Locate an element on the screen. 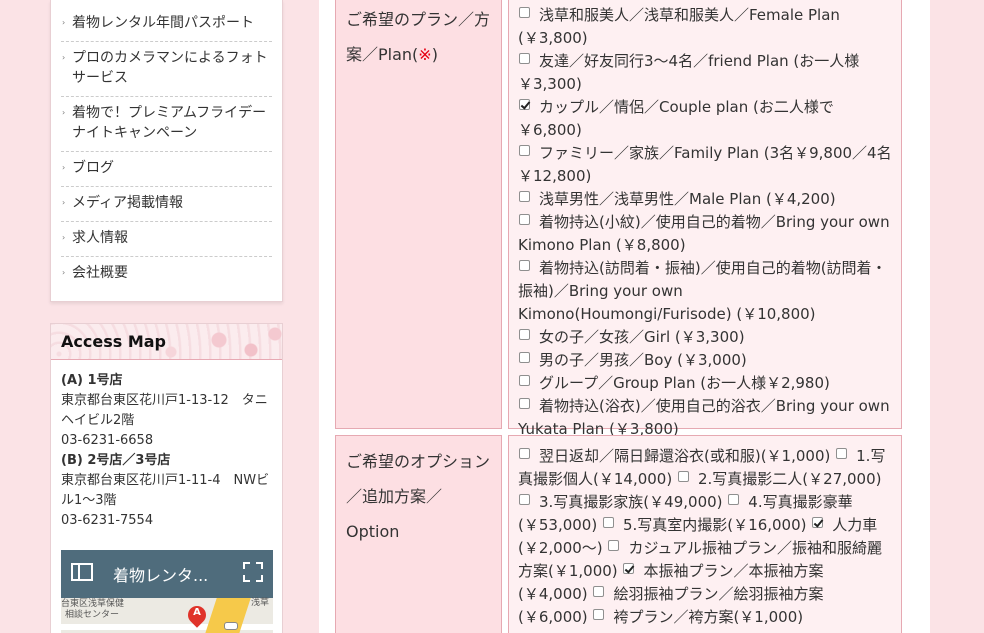 Image resolution: width=984 pixels, height=633 pixels. option-label: ご希望のオプション／追加方案／Option is located at coordinates (418, 534).